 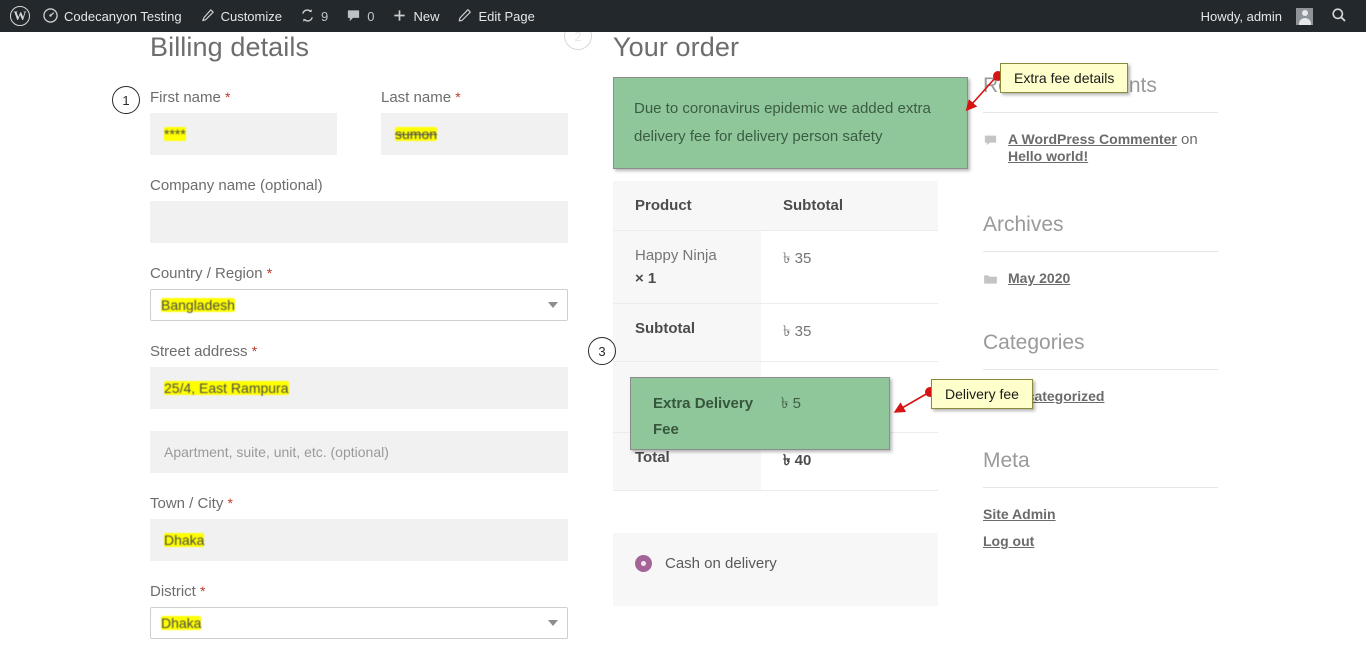 What do you see at coordinates (199, 351) in the screenshot?
I see `street-address-label-text: Street address` at bounding box center [199, 351].